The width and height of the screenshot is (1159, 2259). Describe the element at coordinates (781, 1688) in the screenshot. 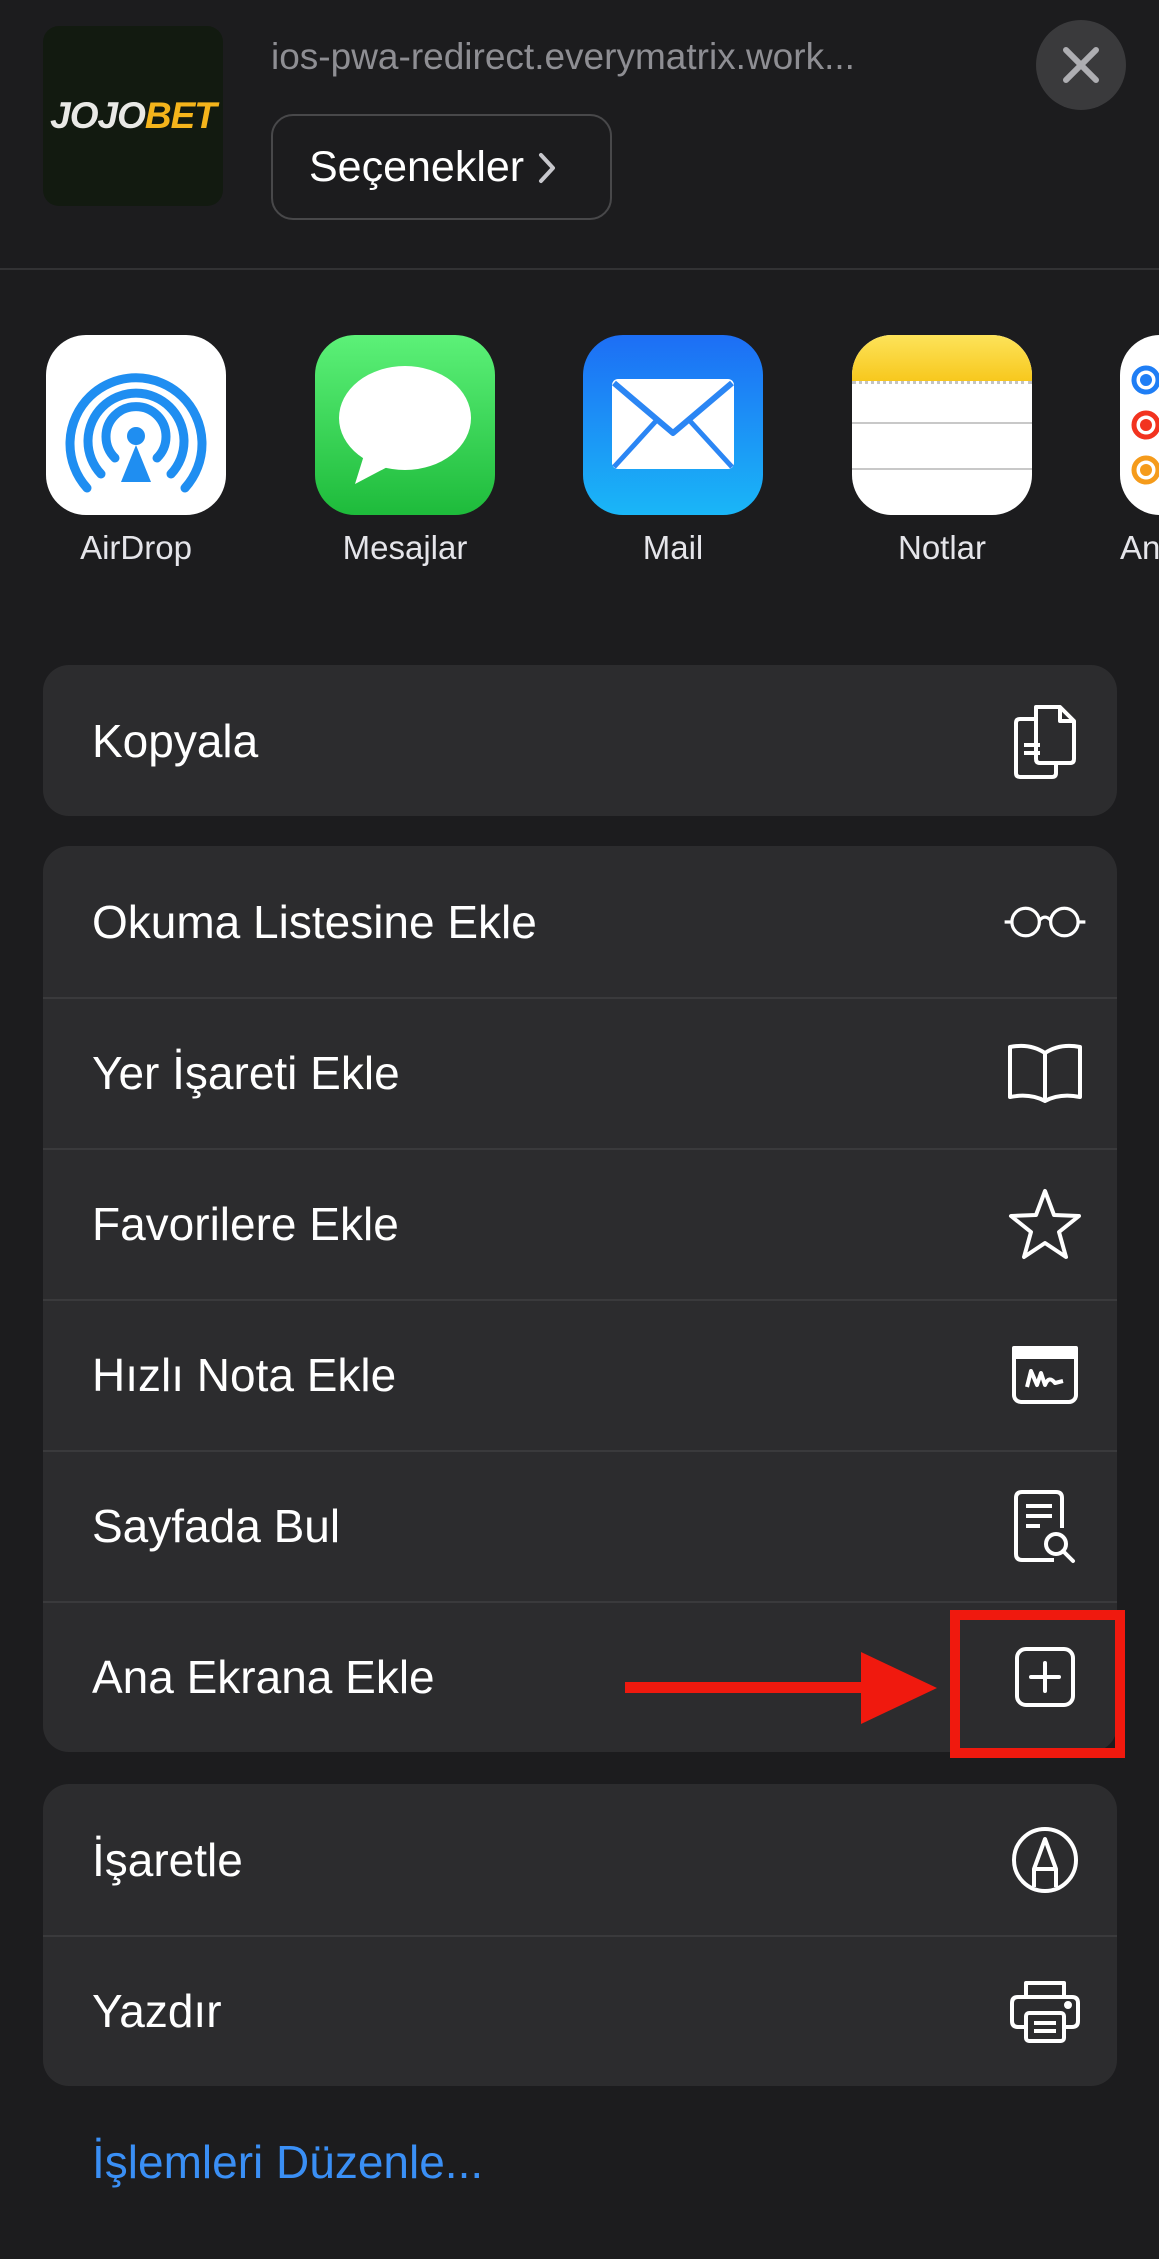

I see `annotation-arrow` at that location.